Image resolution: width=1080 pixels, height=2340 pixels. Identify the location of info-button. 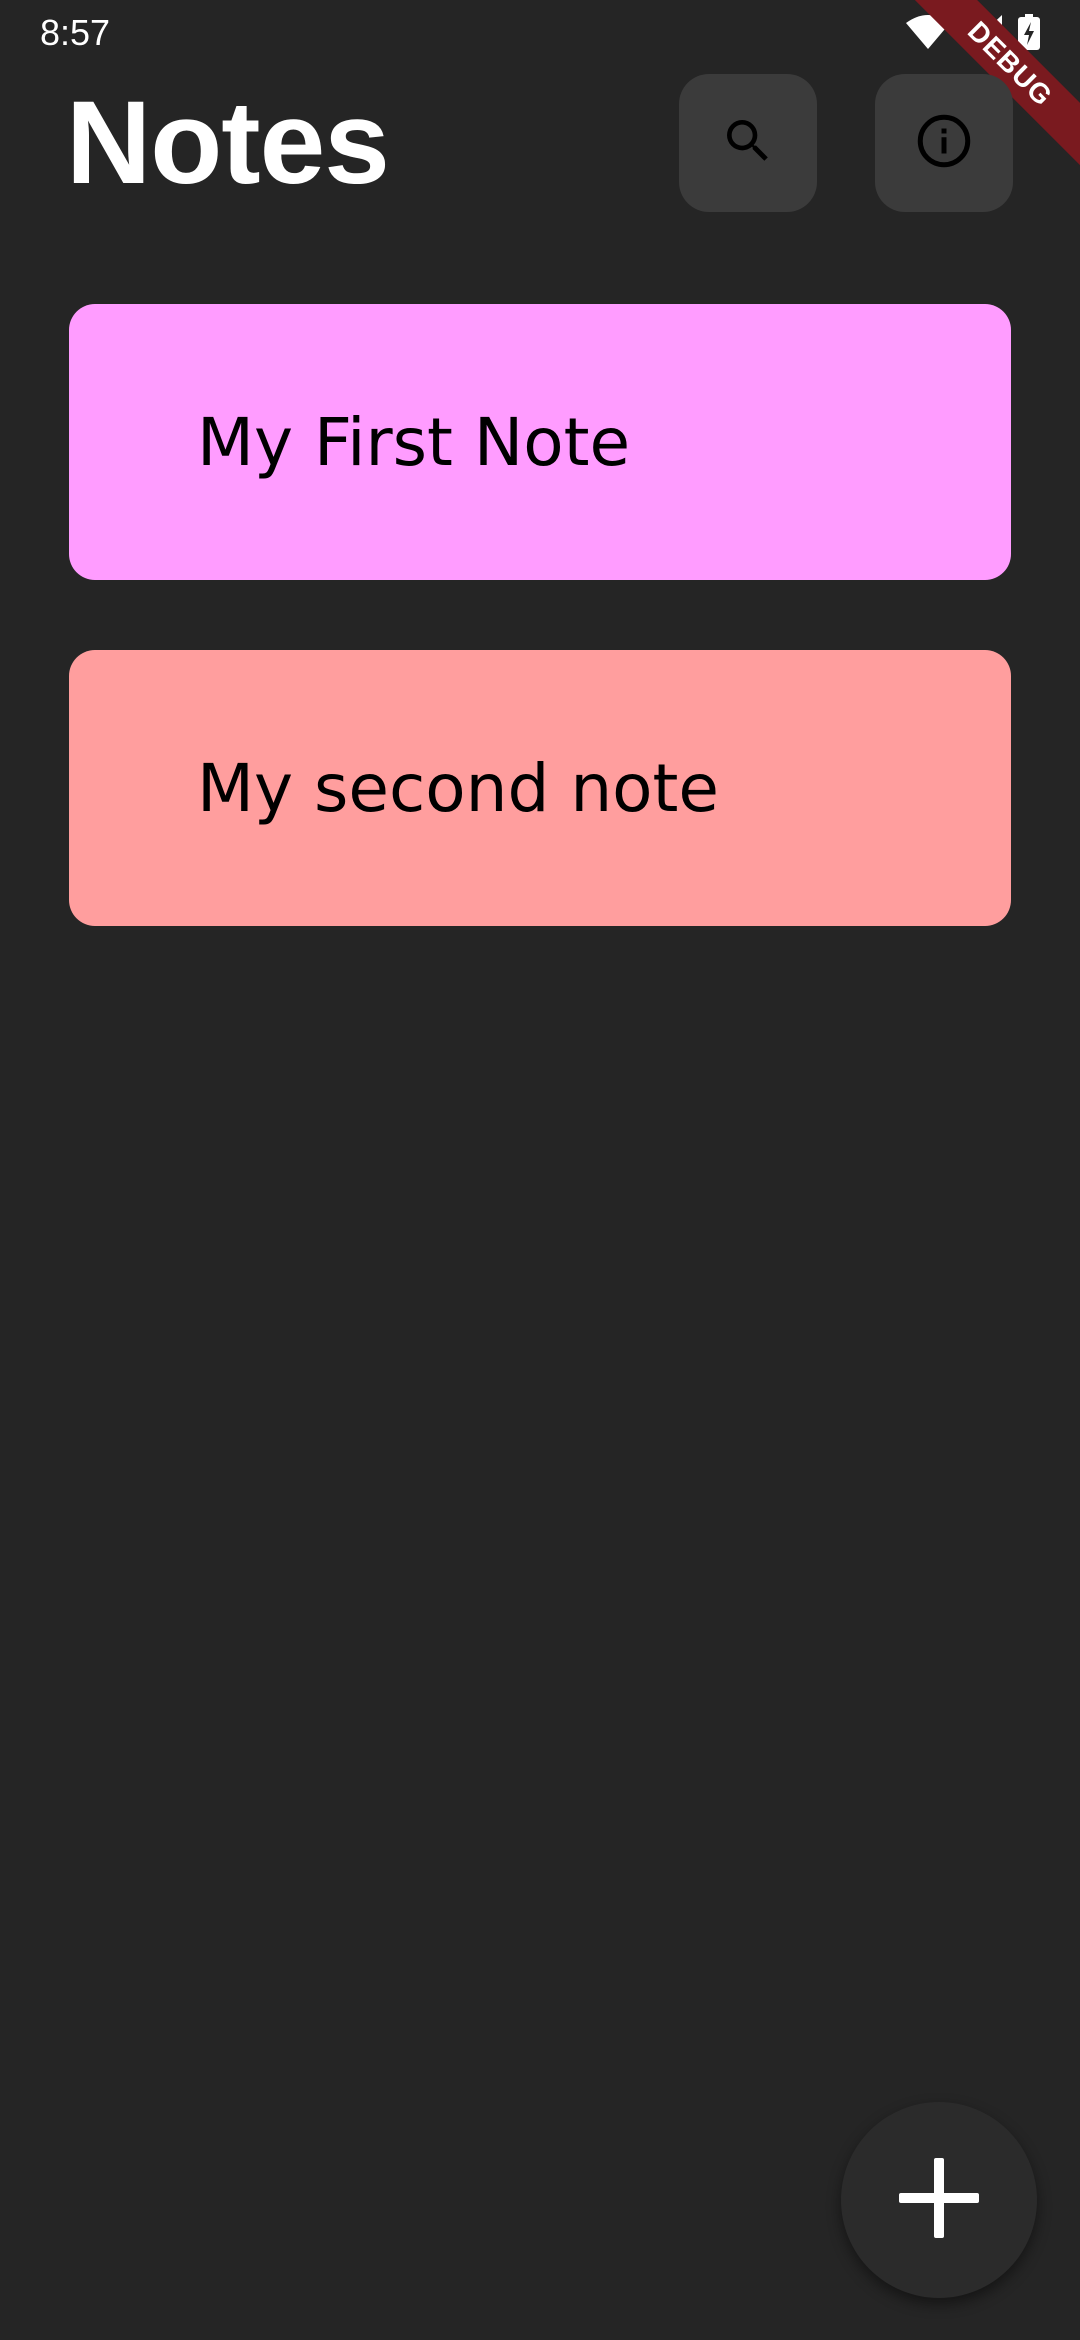
(944, 143).